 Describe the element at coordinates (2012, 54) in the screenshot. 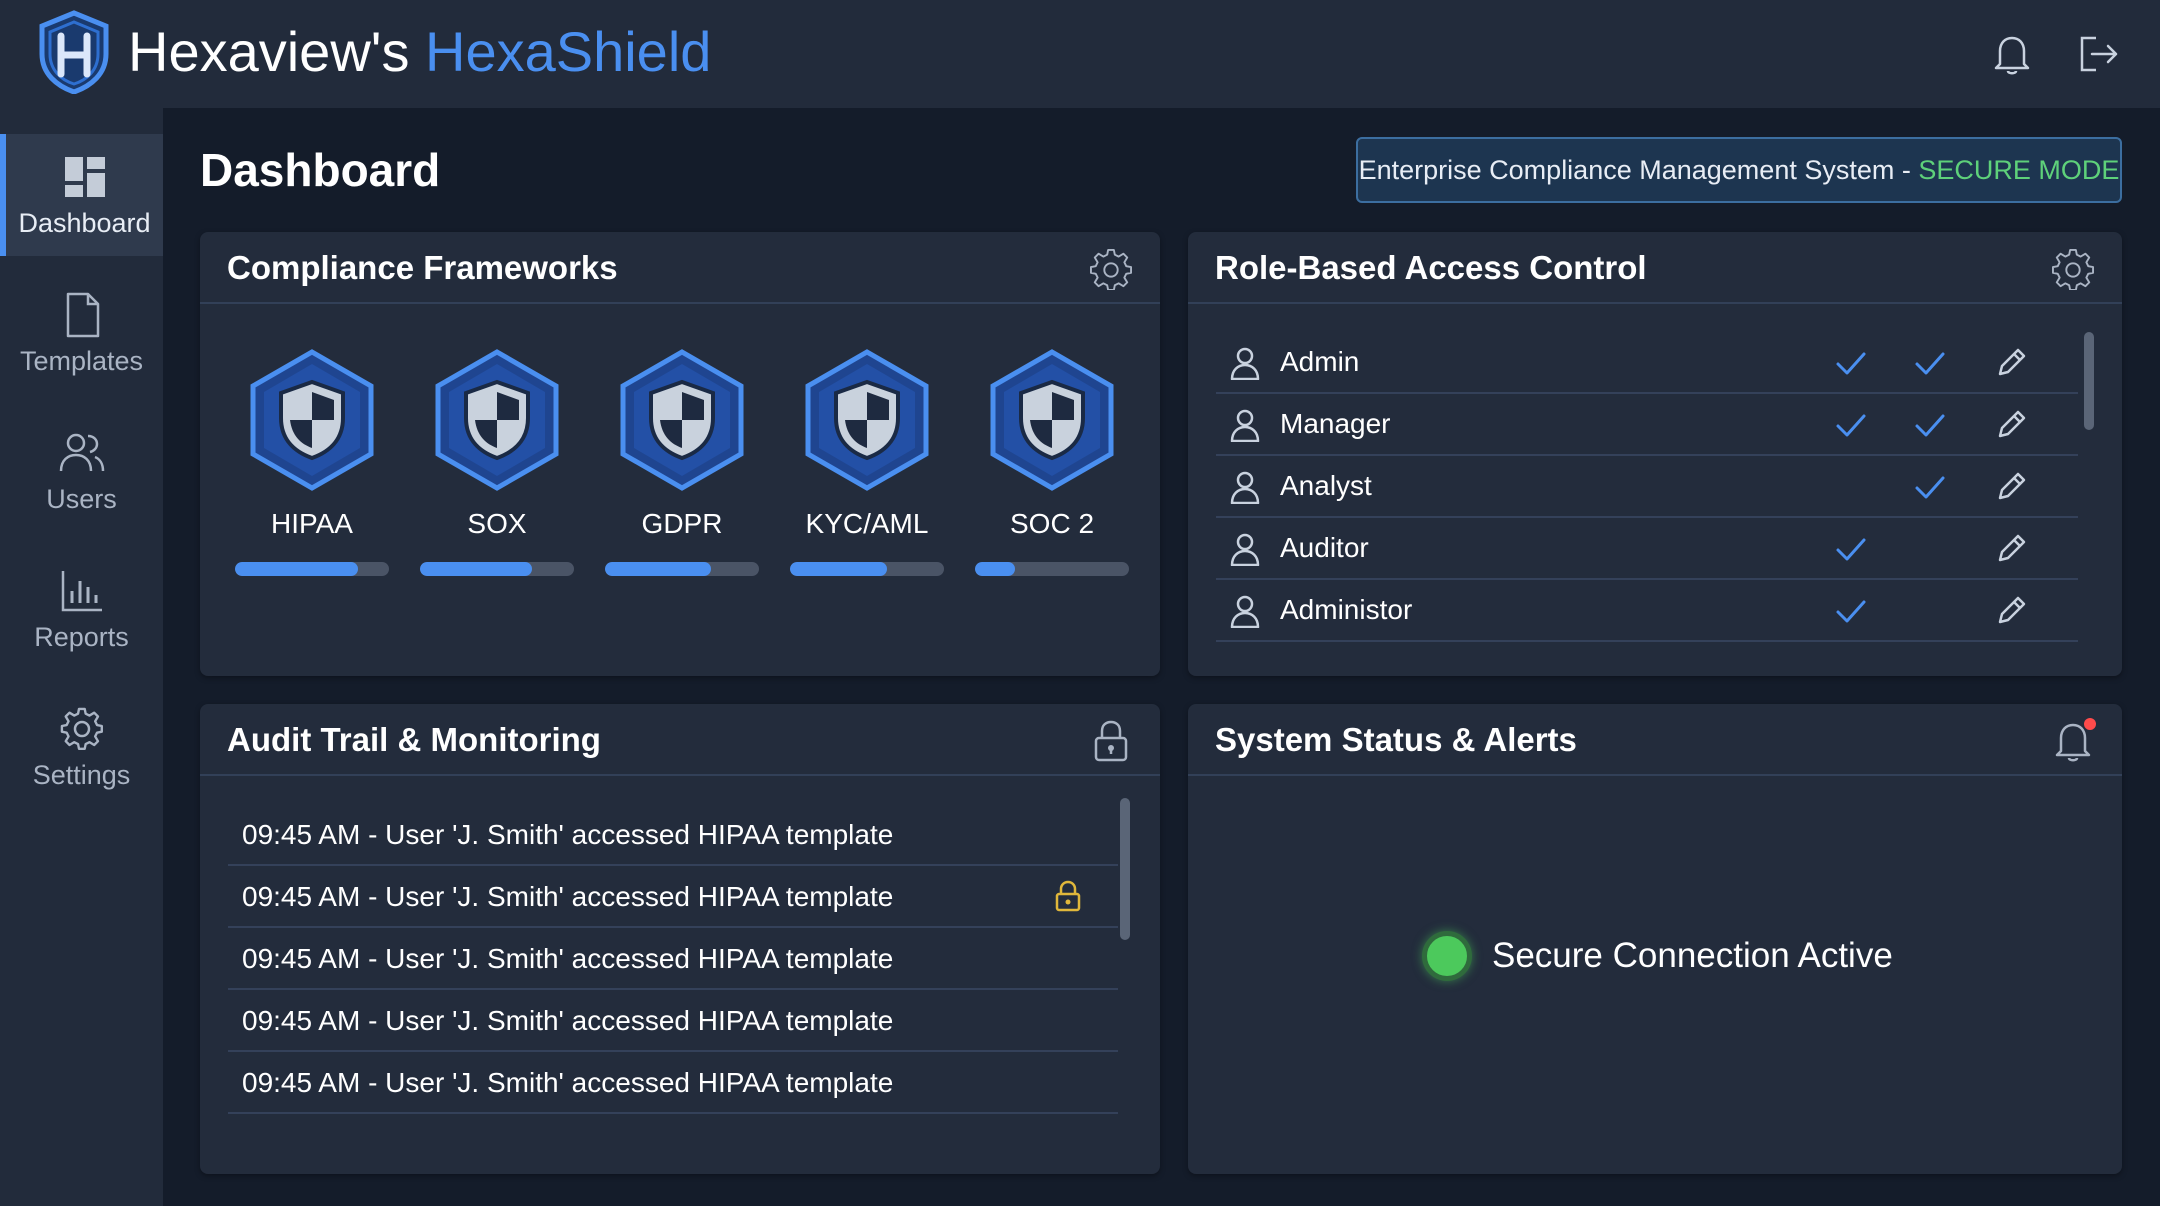

I see `bell-icon` at that location.